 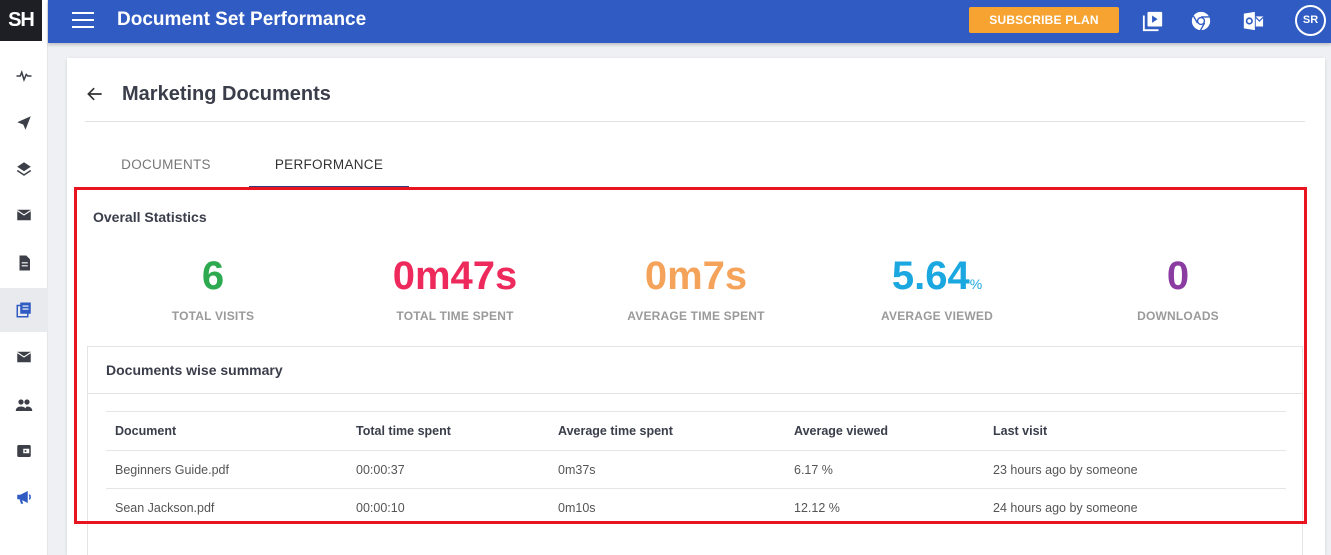 What do you see at coordinates (1065, 508) in the screenshot?
I see `cell-last-visit: 24 hours ago by someone` at bounding box center [1065, 508].